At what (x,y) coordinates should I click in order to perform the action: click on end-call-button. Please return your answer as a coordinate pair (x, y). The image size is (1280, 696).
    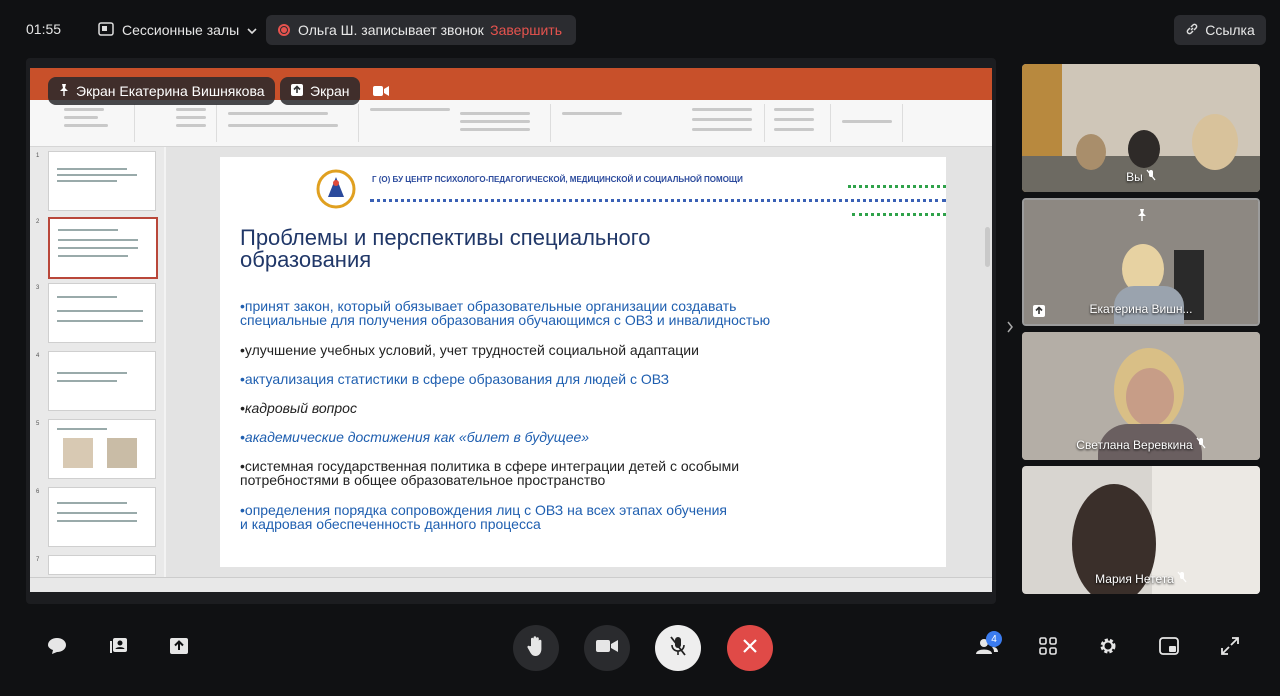
    Looking at the image, I should click on (750, 648).